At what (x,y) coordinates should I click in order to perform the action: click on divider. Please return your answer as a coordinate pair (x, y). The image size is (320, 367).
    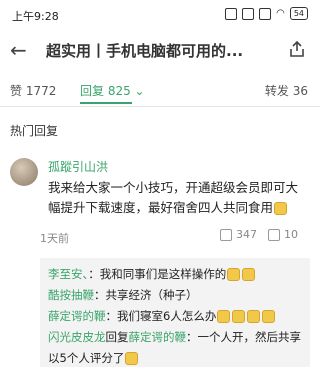
    Looking at the image, I should click on (160, 106).